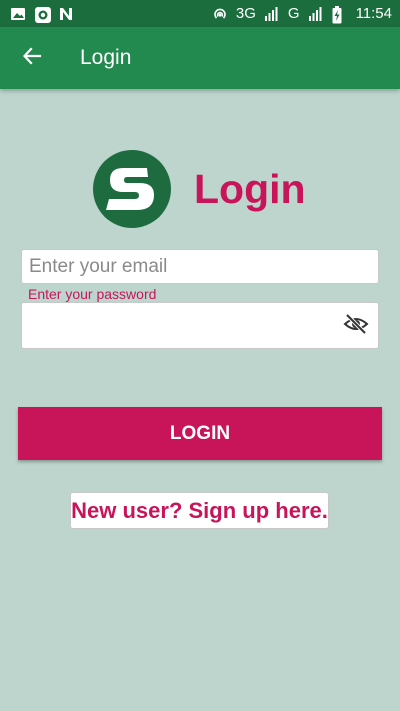 This screenshot has width=400, height=711. What do you see at coordinates (177, 325) in the screenshot?
I see `password-input` at bounding box center [177, 325].